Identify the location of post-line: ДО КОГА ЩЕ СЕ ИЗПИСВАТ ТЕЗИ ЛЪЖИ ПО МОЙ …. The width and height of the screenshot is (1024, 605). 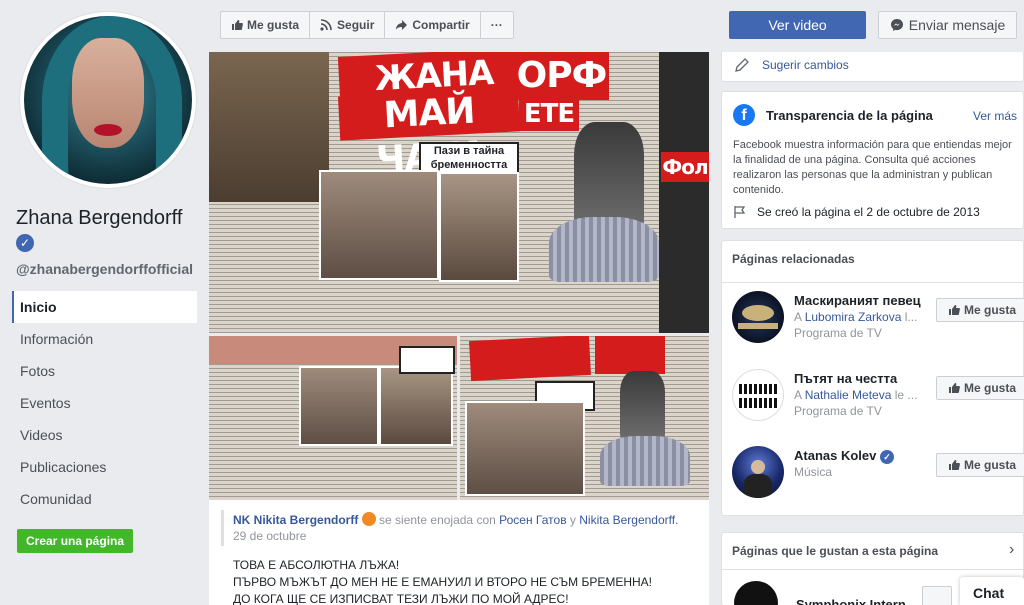
(401, 598).